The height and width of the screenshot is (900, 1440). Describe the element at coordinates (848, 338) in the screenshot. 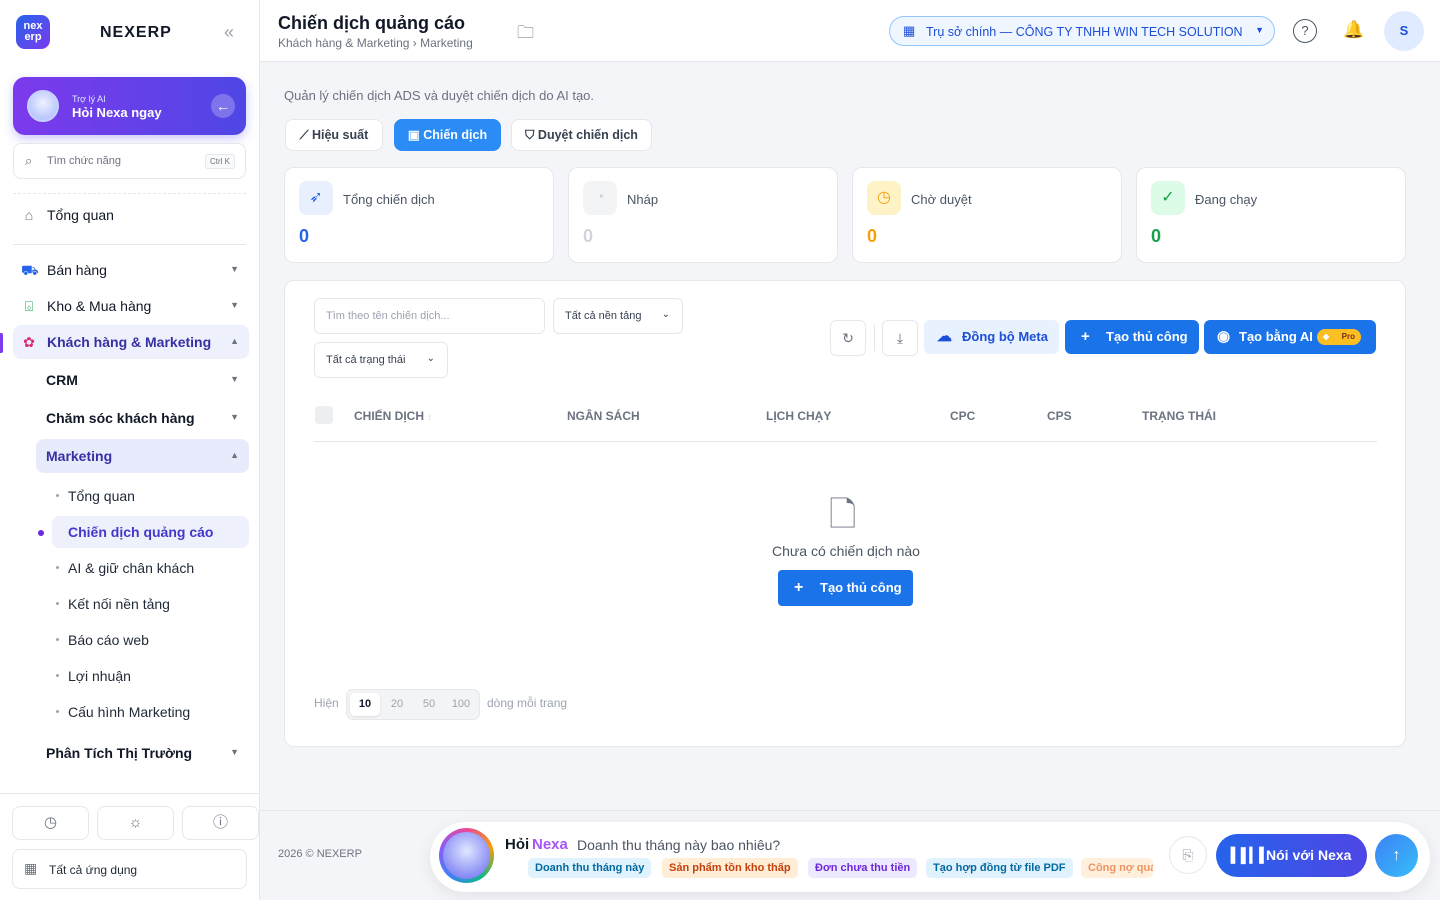

I see `refresh-icon: ↻` at that location.